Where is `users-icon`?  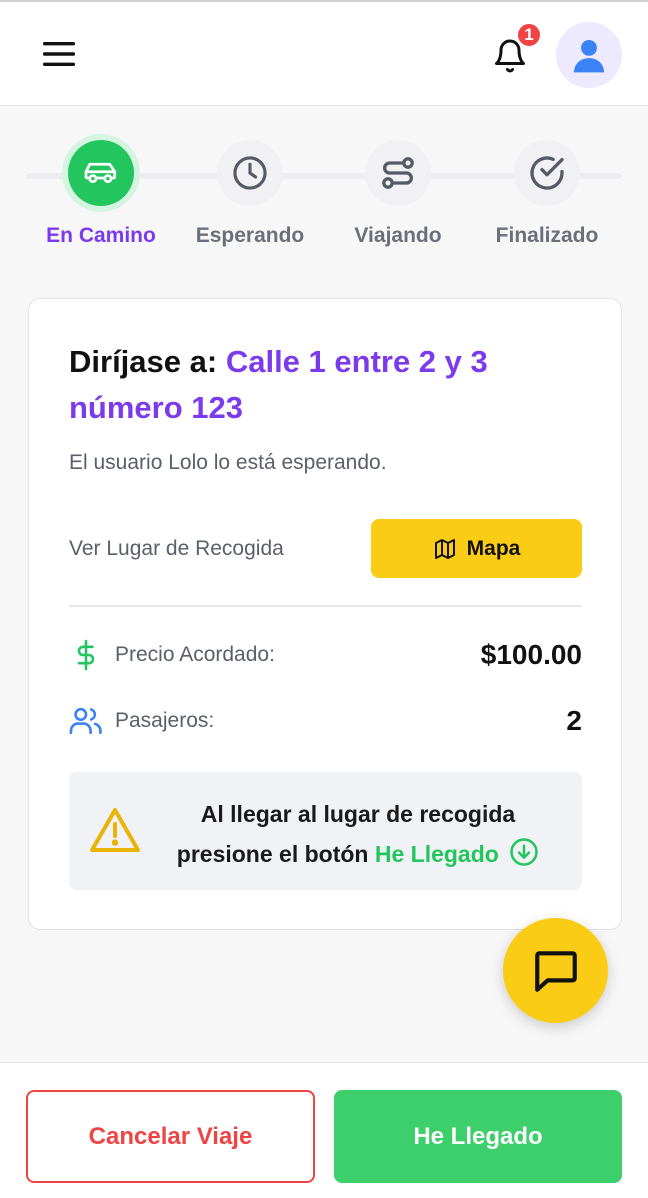 users-icon is located at coordinates (86, 721).